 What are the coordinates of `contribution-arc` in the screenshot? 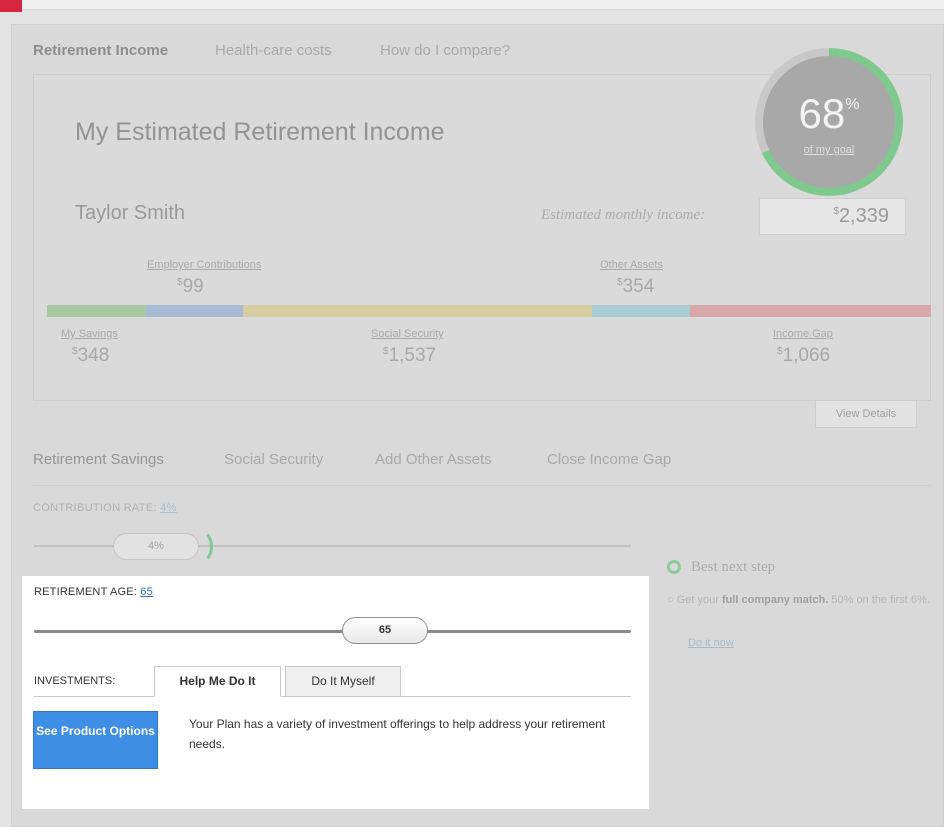 It's located at (199, 546).